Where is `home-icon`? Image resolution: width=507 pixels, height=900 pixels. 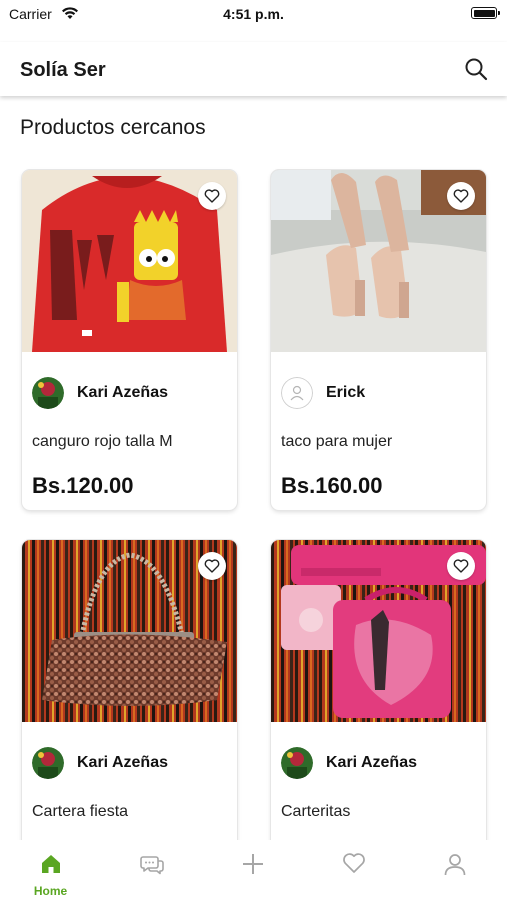
home-icon is located at coordinates (50, 864).